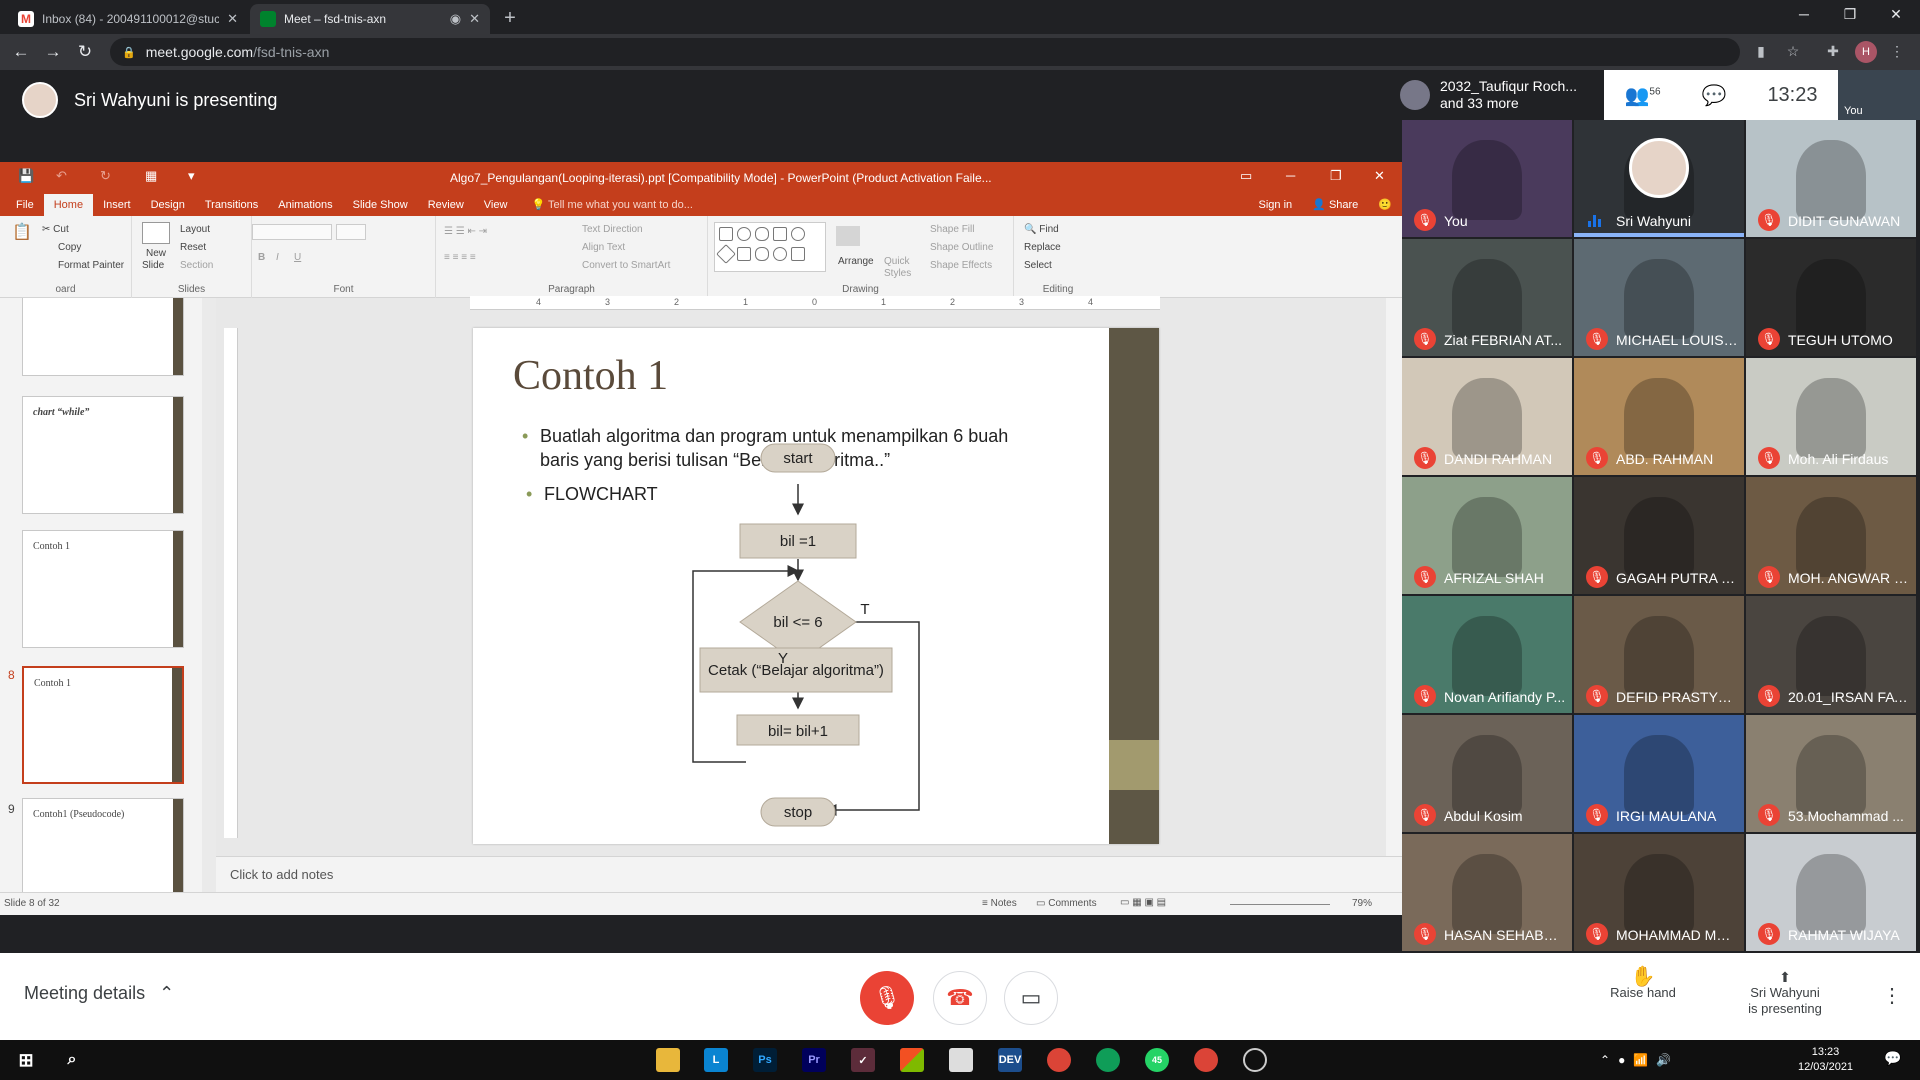  What do you see at coordinates (1010, 1060) in the screenshot?
I see `dev-icon: DEV` at bounding box center [1010, 1060].